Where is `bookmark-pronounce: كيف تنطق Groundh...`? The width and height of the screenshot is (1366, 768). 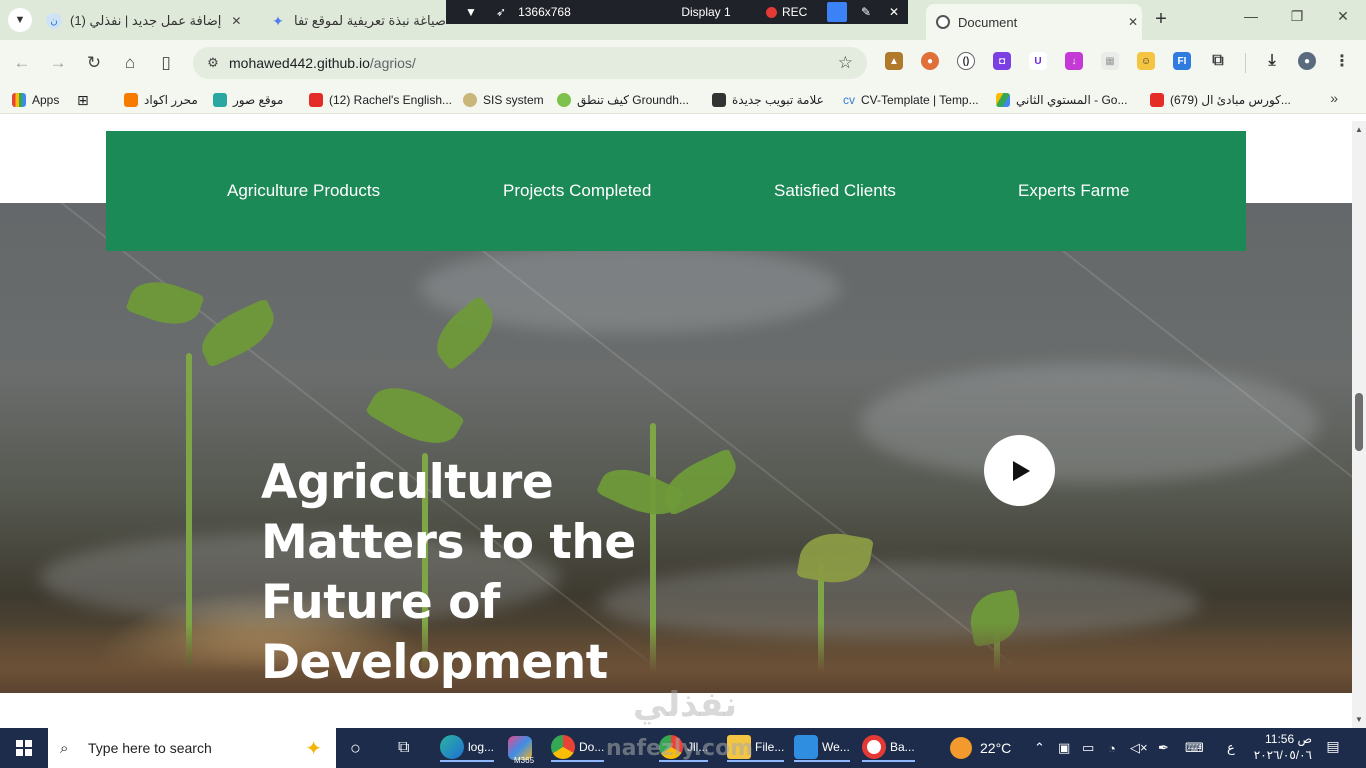
bookmark-pronounce: كيف تنطق Groundh... is located at coordinates (623, 100).